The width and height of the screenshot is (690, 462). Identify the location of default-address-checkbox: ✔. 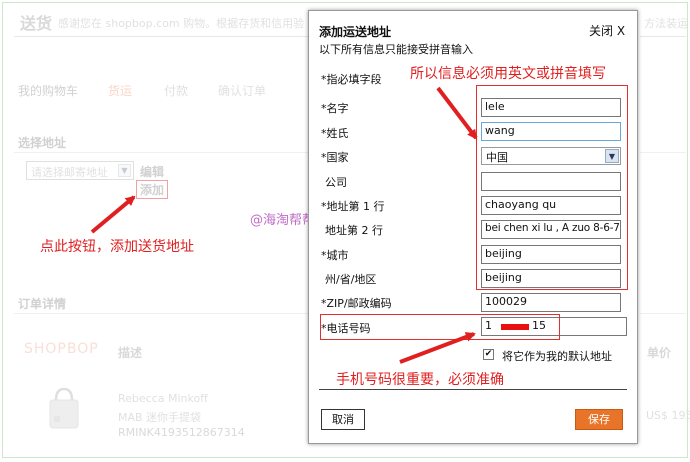
(488, 354).